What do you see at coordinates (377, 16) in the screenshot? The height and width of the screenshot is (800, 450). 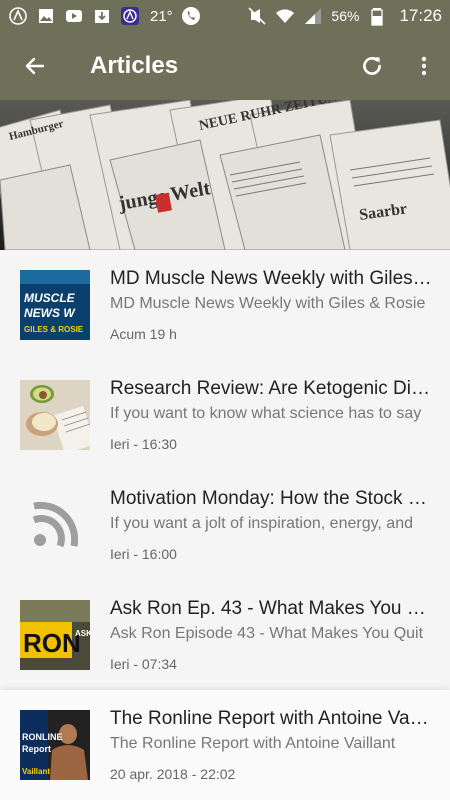 I see `battery-icon` at bounding box center [377, 16].